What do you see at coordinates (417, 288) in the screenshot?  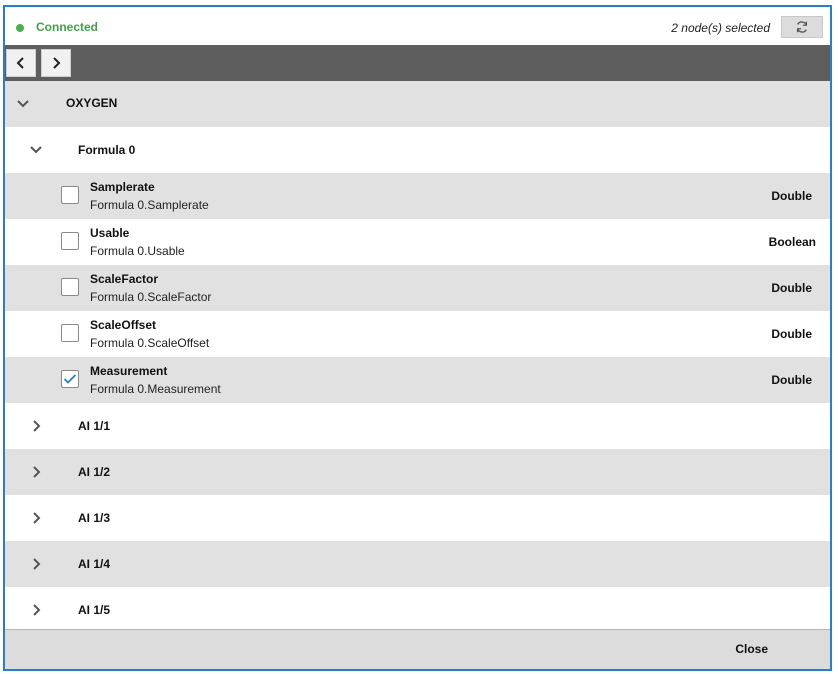 I see `channel-row: ScaleFactor Formula 0.ScaleFactor Double` at bounding box center [417, 288].